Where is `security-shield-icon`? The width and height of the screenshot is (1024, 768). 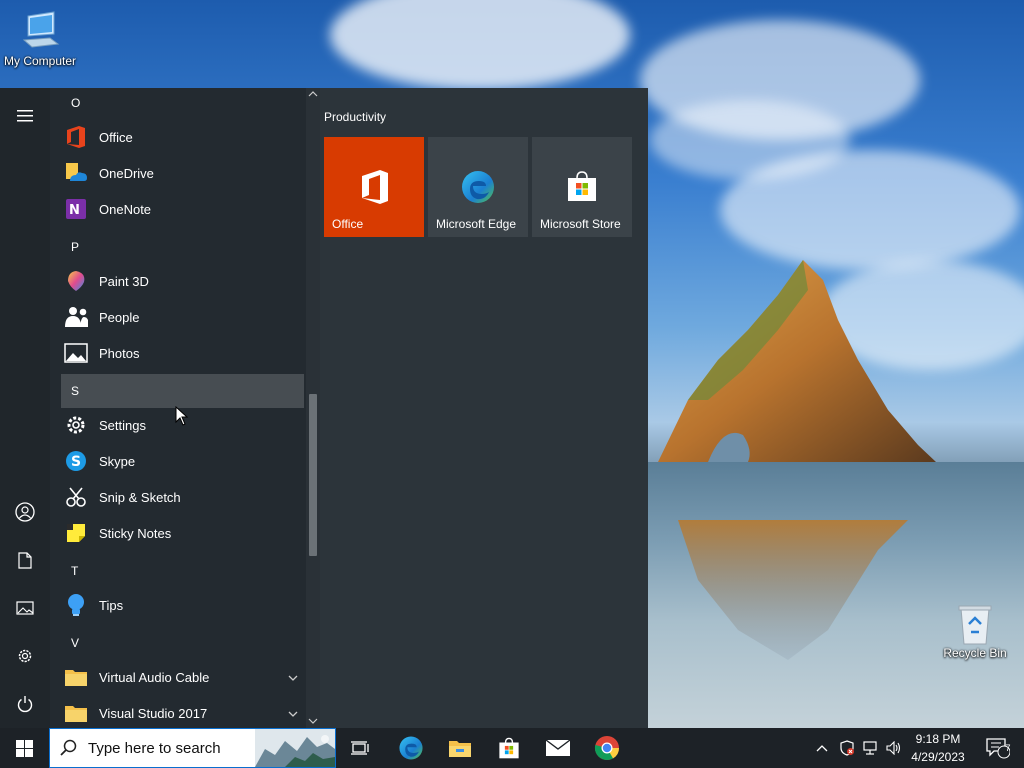
security-shield-icon is located at coordinates (847, 748).